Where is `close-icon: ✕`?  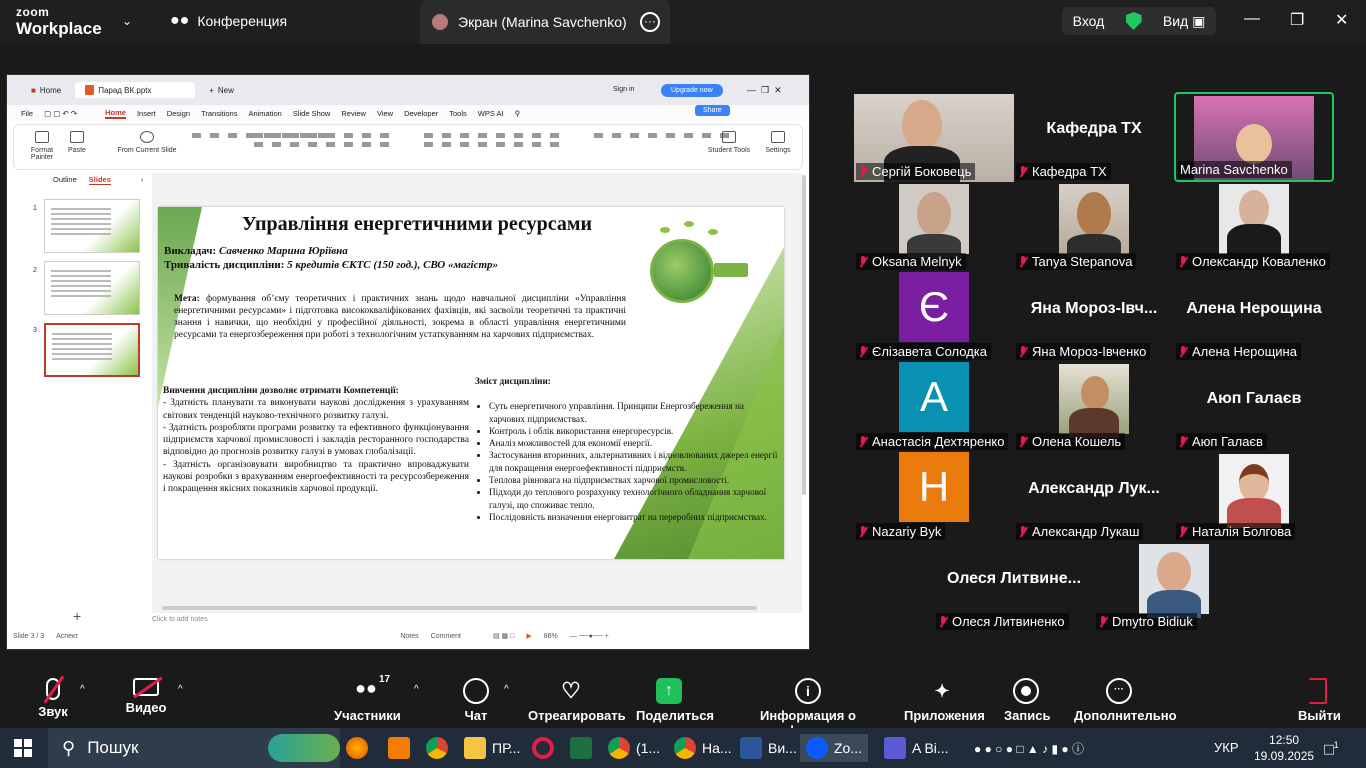 close-icon: ✕ is located at coordinates (1341, 20).